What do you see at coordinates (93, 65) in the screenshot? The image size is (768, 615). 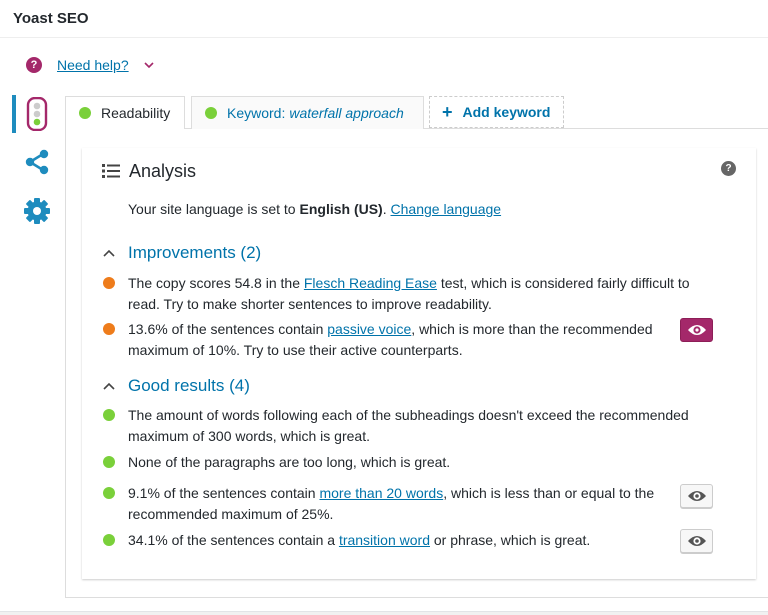 I see `need-help-link: Need help?` at bounding box center [93, 65].